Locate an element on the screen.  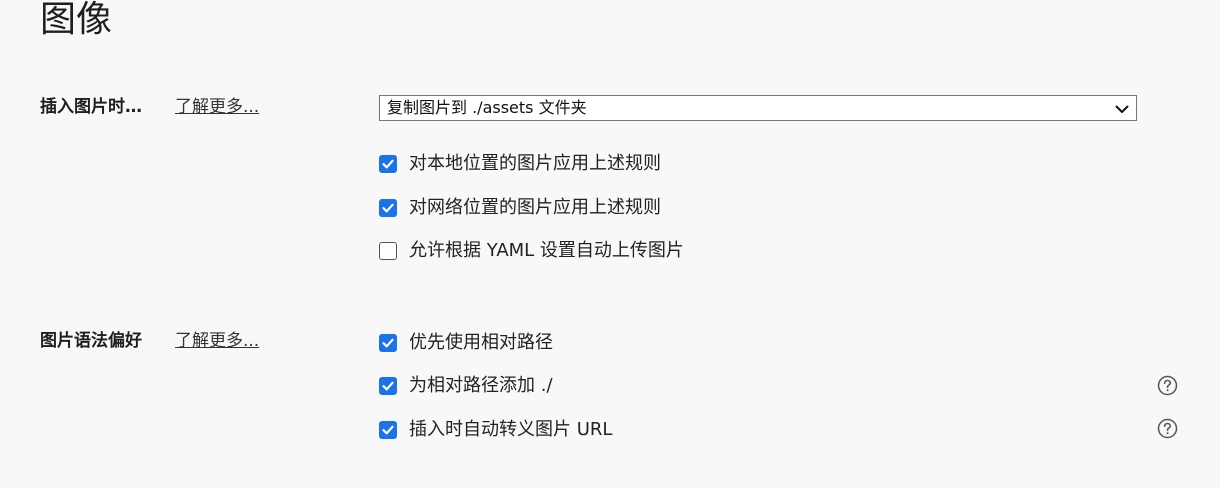
option-label: 插入时自动转义图片 URL is located at coordinates (511, 429).